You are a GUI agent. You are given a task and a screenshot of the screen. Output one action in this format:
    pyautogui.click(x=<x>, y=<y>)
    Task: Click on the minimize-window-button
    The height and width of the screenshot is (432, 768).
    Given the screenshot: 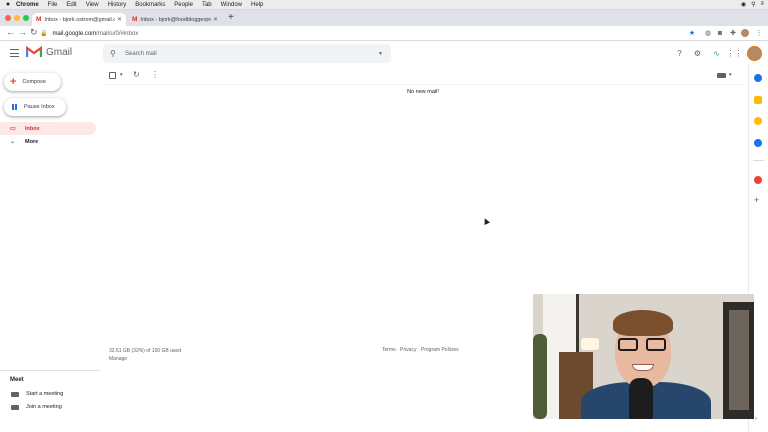 What is the action you would take?
    pyautogui.click(x=17, y=18)
    